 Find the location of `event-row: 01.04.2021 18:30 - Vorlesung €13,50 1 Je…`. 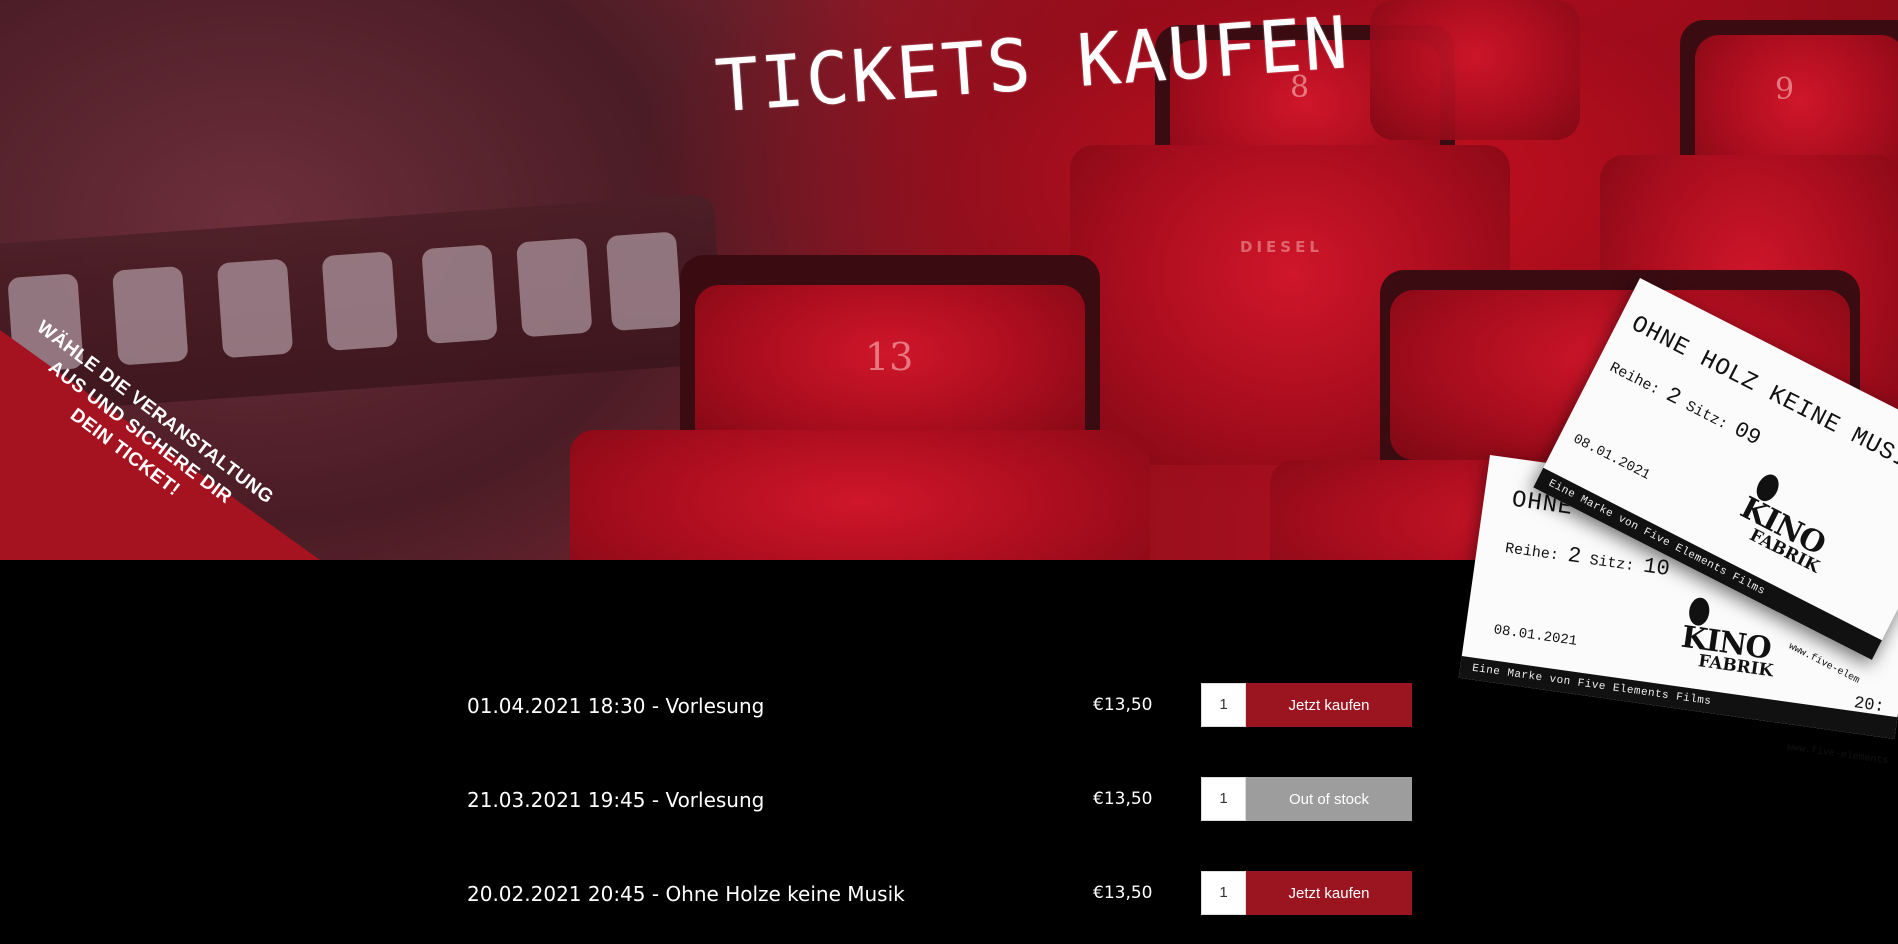

event-row: 01.04.2021 18:30 - Vorlesung €13,50 1 Je… is located at coordinates (939, 705).